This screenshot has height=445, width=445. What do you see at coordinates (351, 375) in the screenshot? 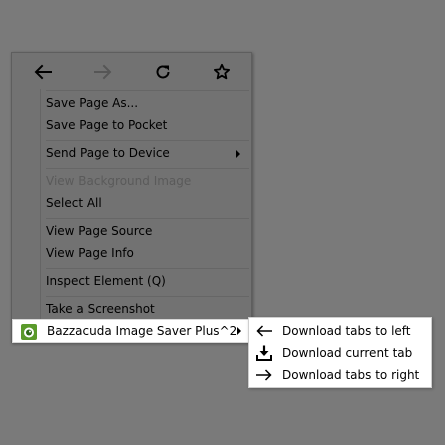
I see `download-tabs-right-label: Download tabs to right` at bounding box center [351, 375].